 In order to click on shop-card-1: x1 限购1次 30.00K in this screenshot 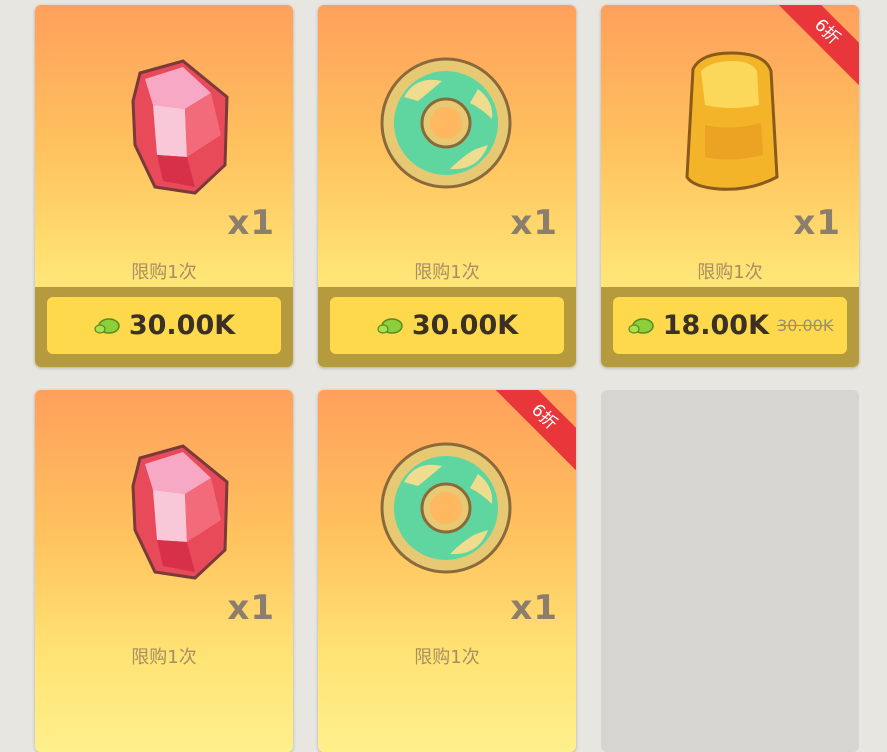, I will do `click(164, 186)`.